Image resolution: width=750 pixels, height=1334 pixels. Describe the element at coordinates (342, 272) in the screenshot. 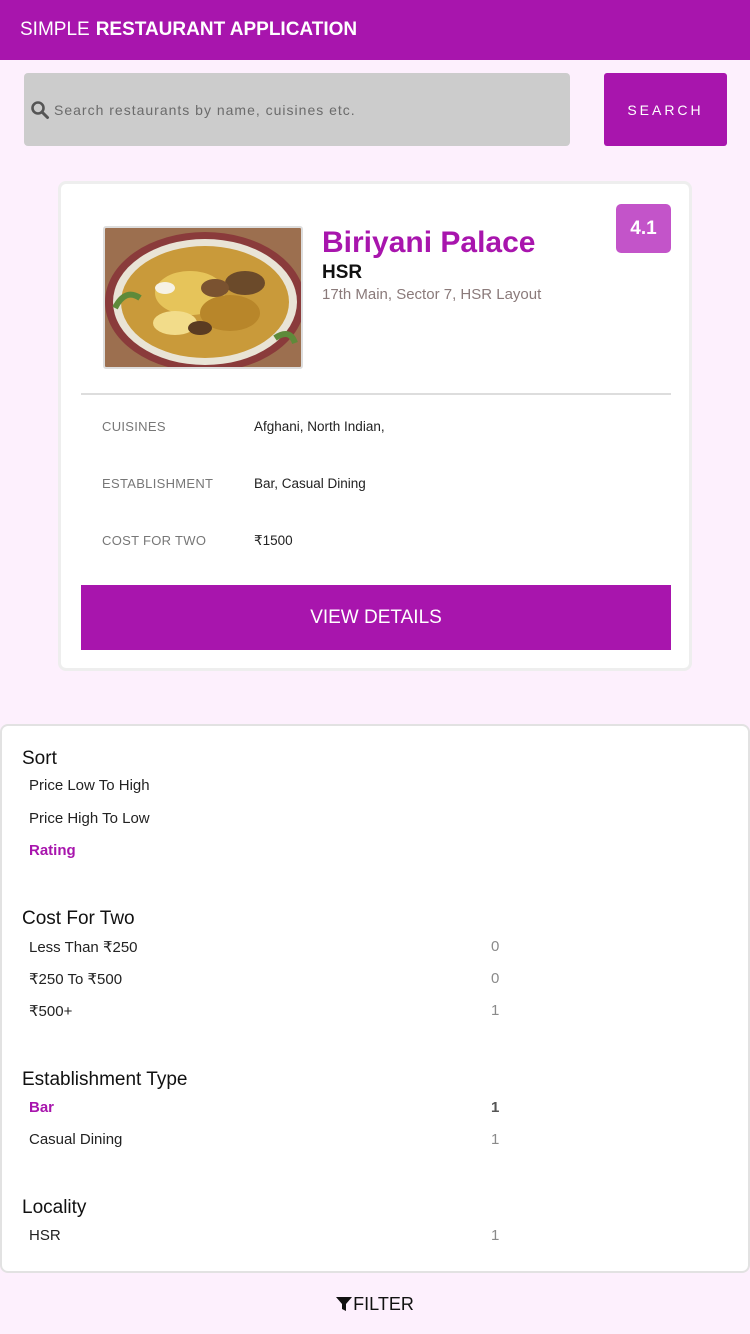

I see `restaurant-locality: HSR` at that location.